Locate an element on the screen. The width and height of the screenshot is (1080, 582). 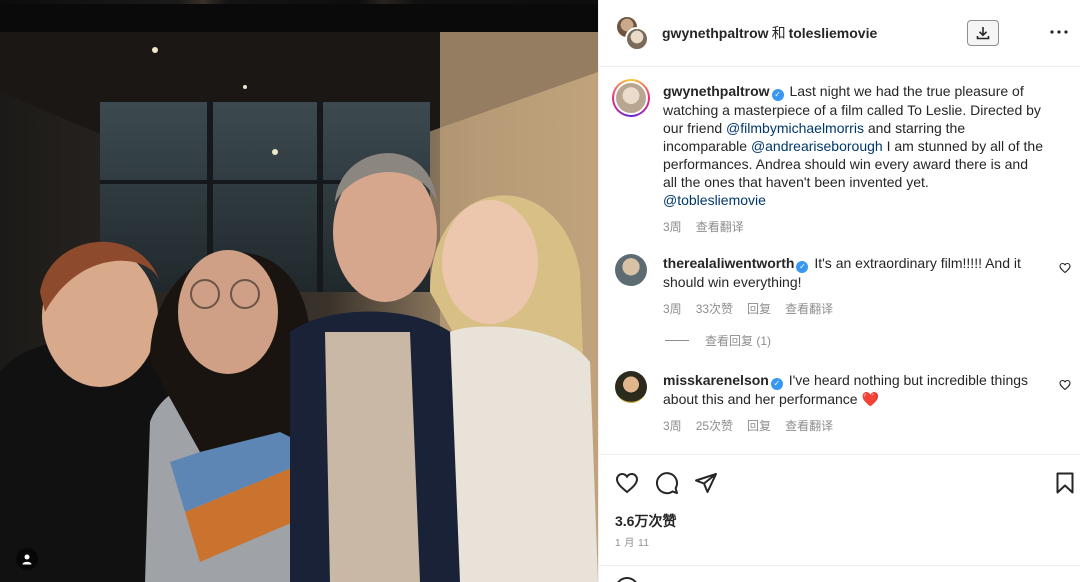
view-replies-label: 查看回复 (1) is located at coordinates (738, 341).